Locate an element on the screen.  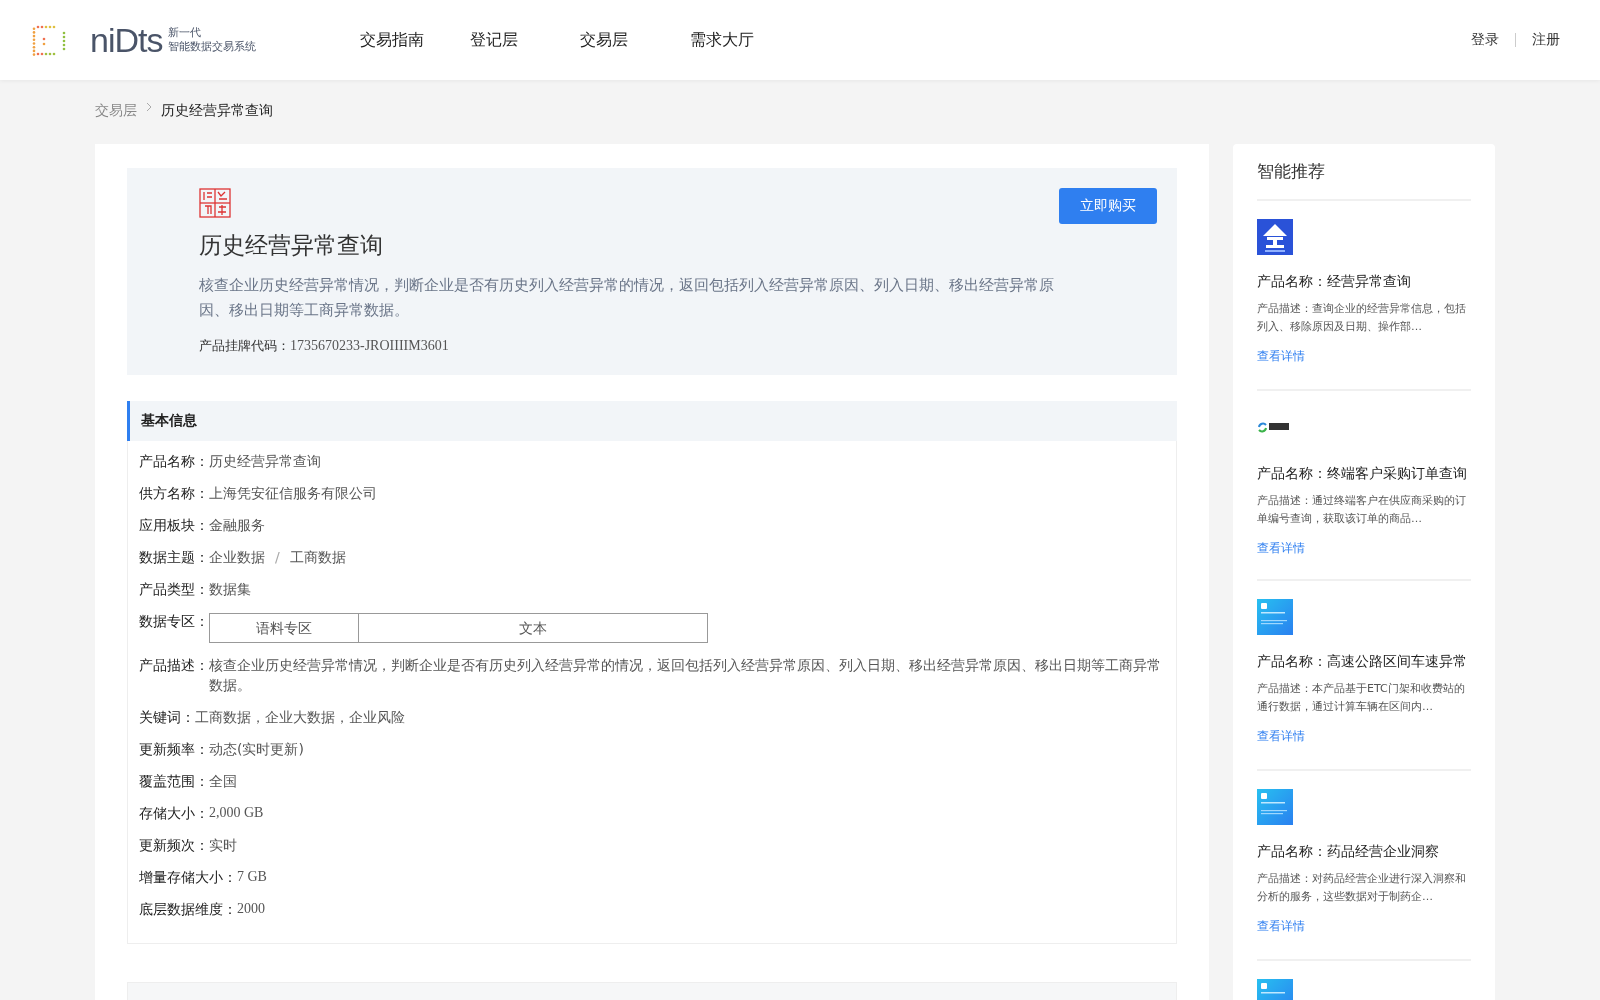
field-value: 2000 is located at coordinates (251, 909).